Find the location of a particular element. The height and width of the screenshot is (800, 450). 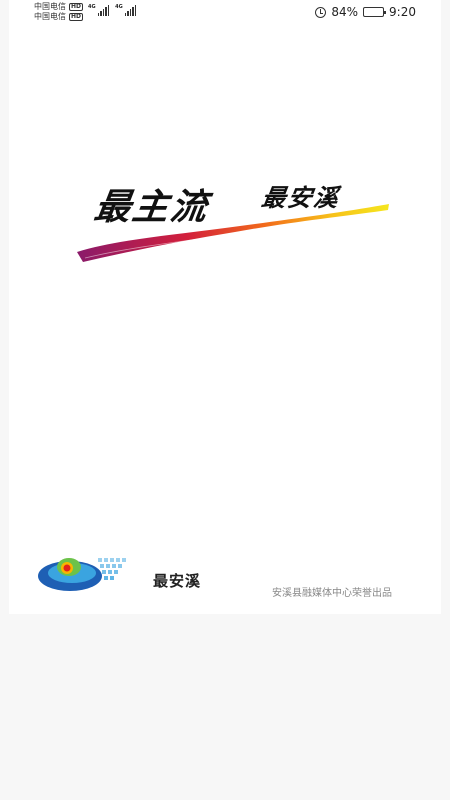

battery-percent: 84% is located at coordinates (345, 12).